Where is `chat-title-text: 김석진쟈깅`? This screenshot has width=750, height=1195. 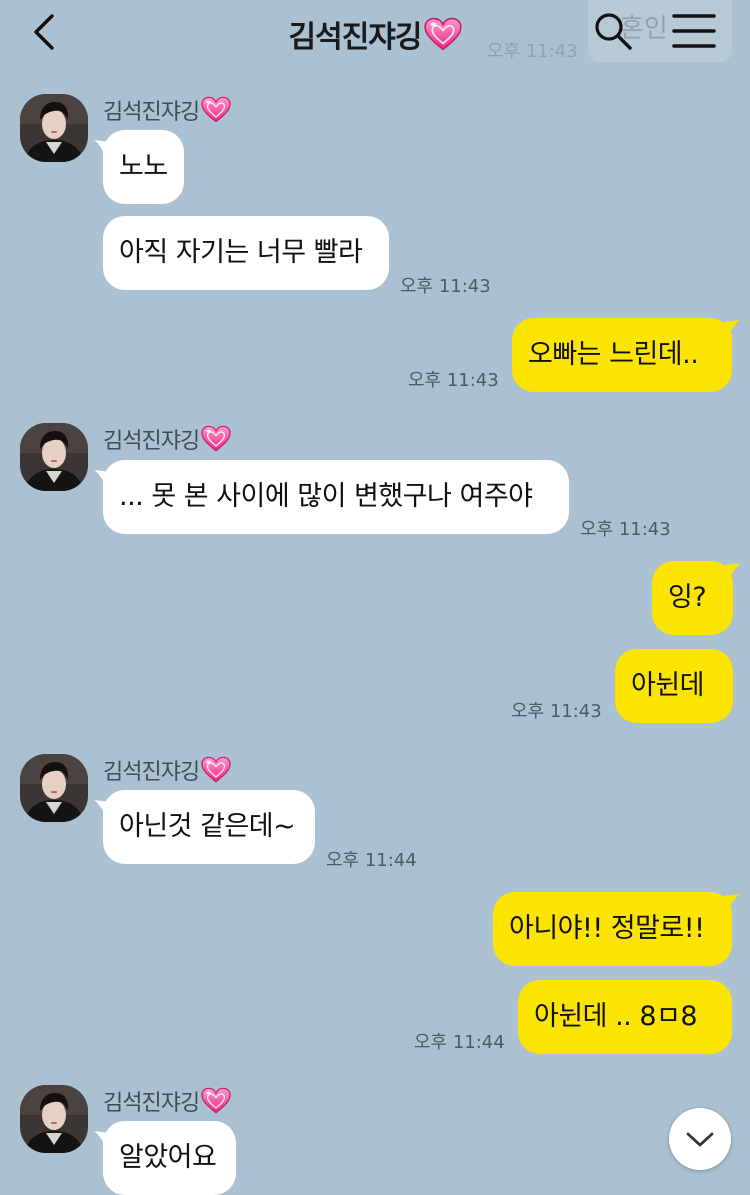 chat-title-text: 김석진쟈깅 is located at coordinates (355, 37).